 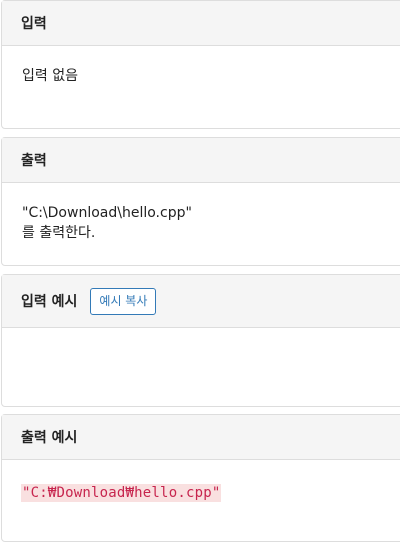 I want to click on input-description: 입력 없음, so click(x=50, y=76).